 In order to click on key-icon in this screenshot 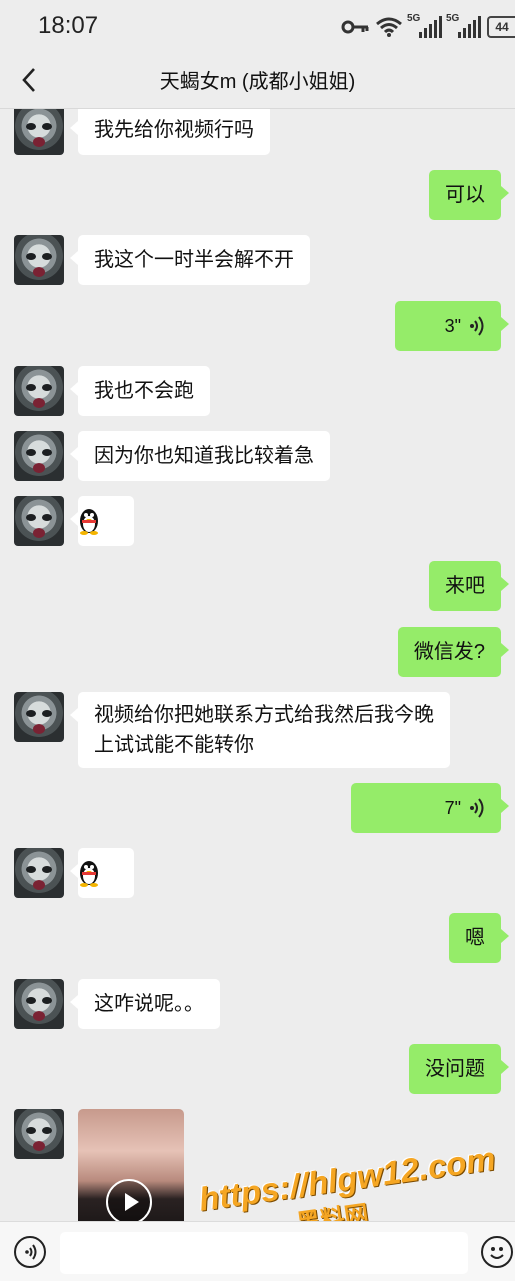, I will do `click(355, 27)`.